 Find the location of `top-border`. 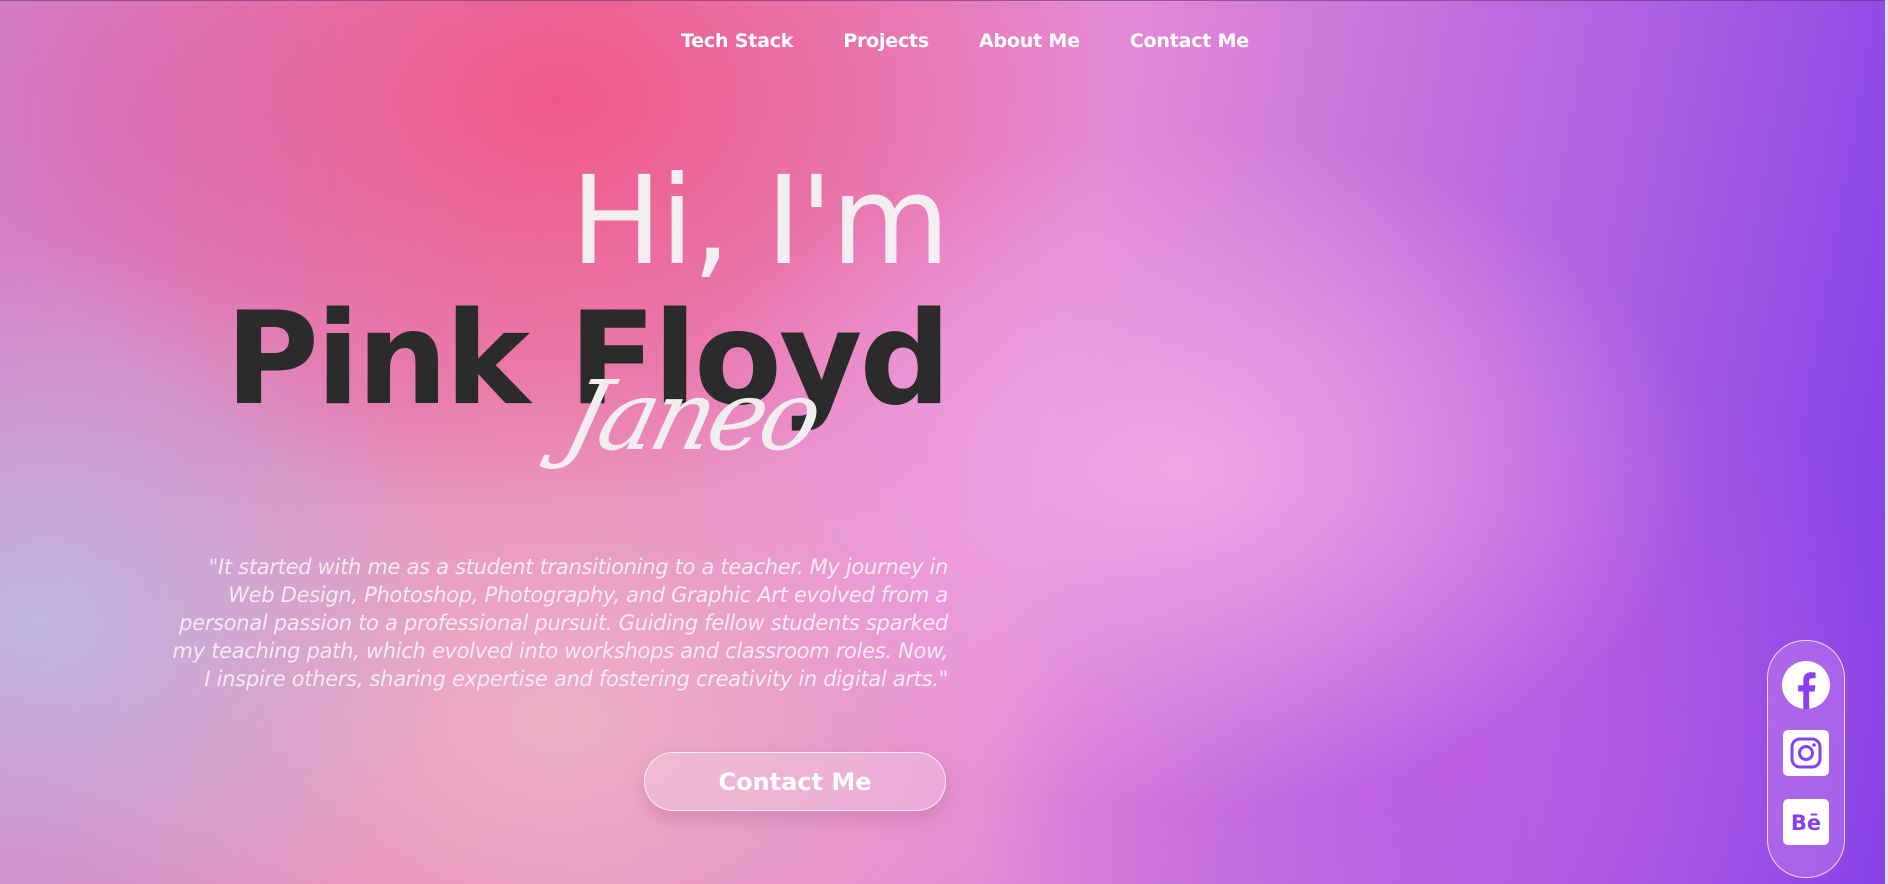

top-border is located at coordinates (944, 0).